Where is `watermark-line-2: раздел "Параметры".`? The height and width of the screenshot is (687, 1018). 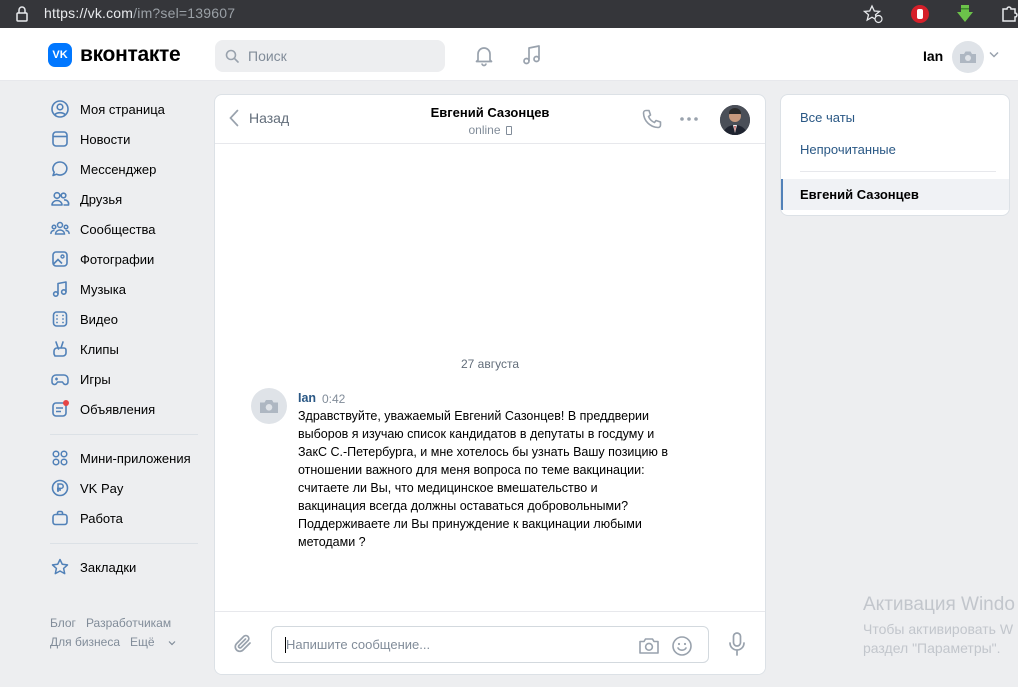 watermark-line-2: раздел "Параметры". is located at coordinates (932, 648).